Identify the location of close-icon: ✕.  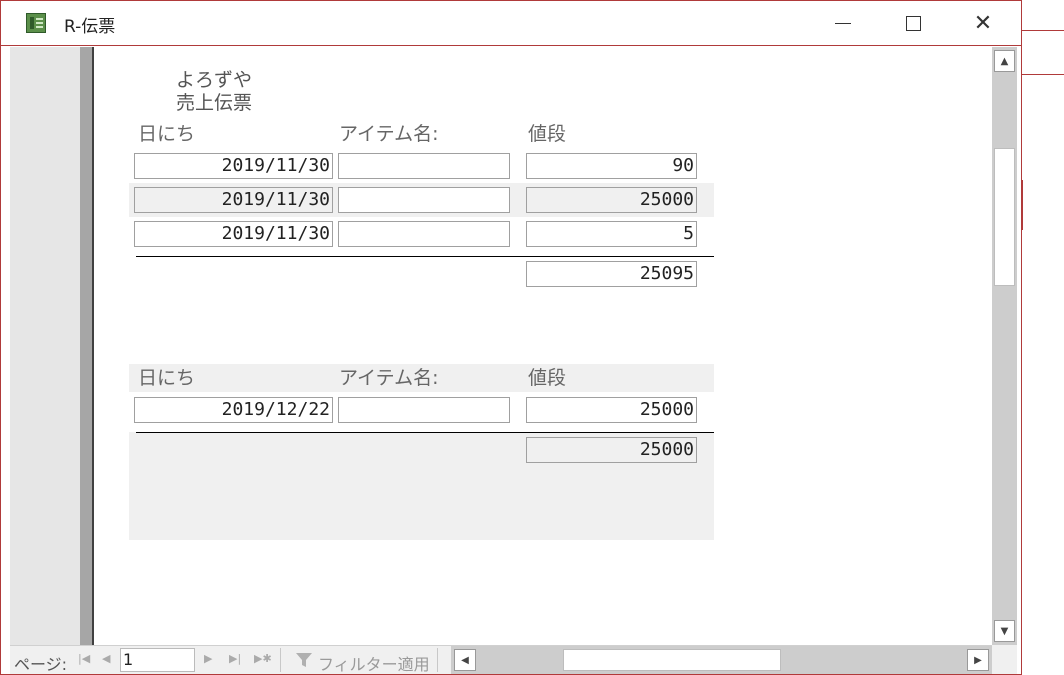
(983, 23).